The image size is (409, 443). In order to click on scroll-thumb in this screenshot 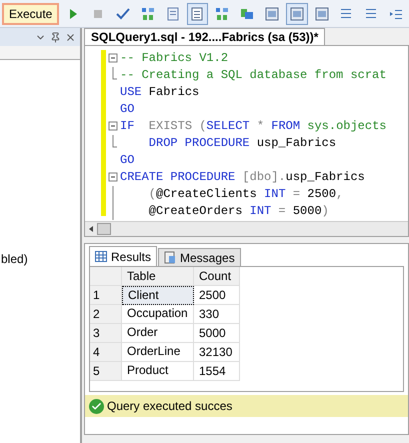, I will do `click(104, 229)`.